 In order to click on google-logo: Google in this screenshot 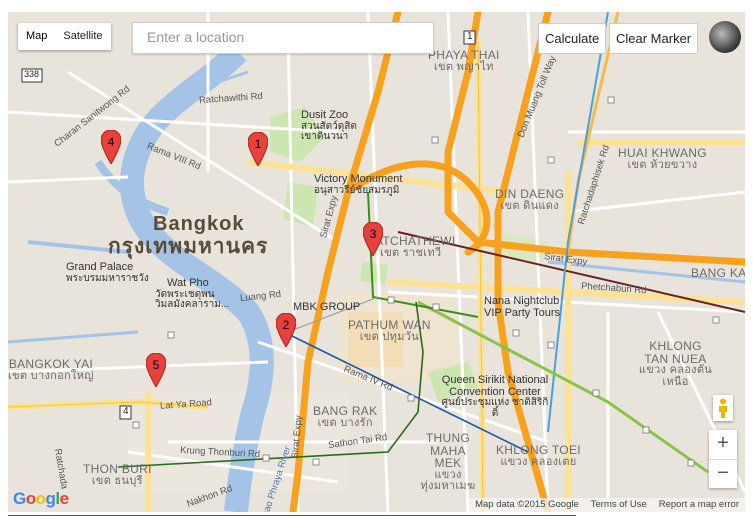, I will do `click(41, 498)`.